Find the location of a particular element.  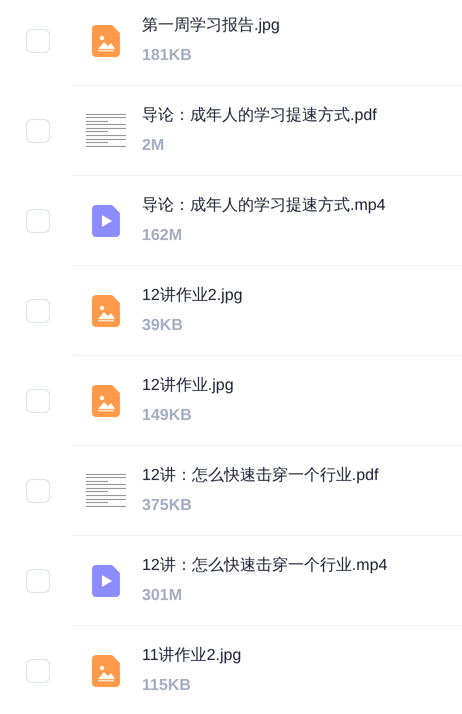

file-size: 375KB is located at coordinates (167, 506).